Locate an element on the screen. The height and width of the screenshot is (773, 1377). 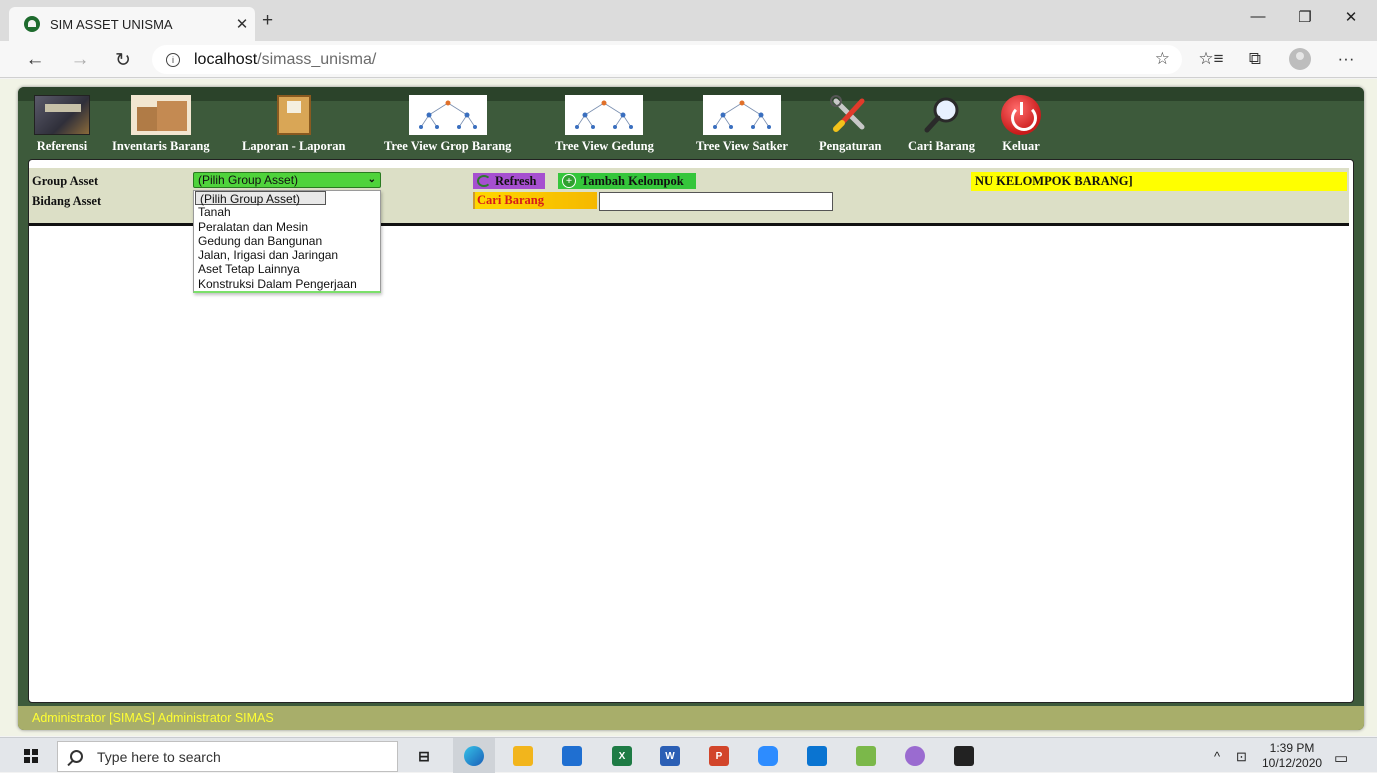
browser-tab-bar: SIM ASSET UNISMA ✕ + — ❐ ✕ is located at coordinates (688, 20).